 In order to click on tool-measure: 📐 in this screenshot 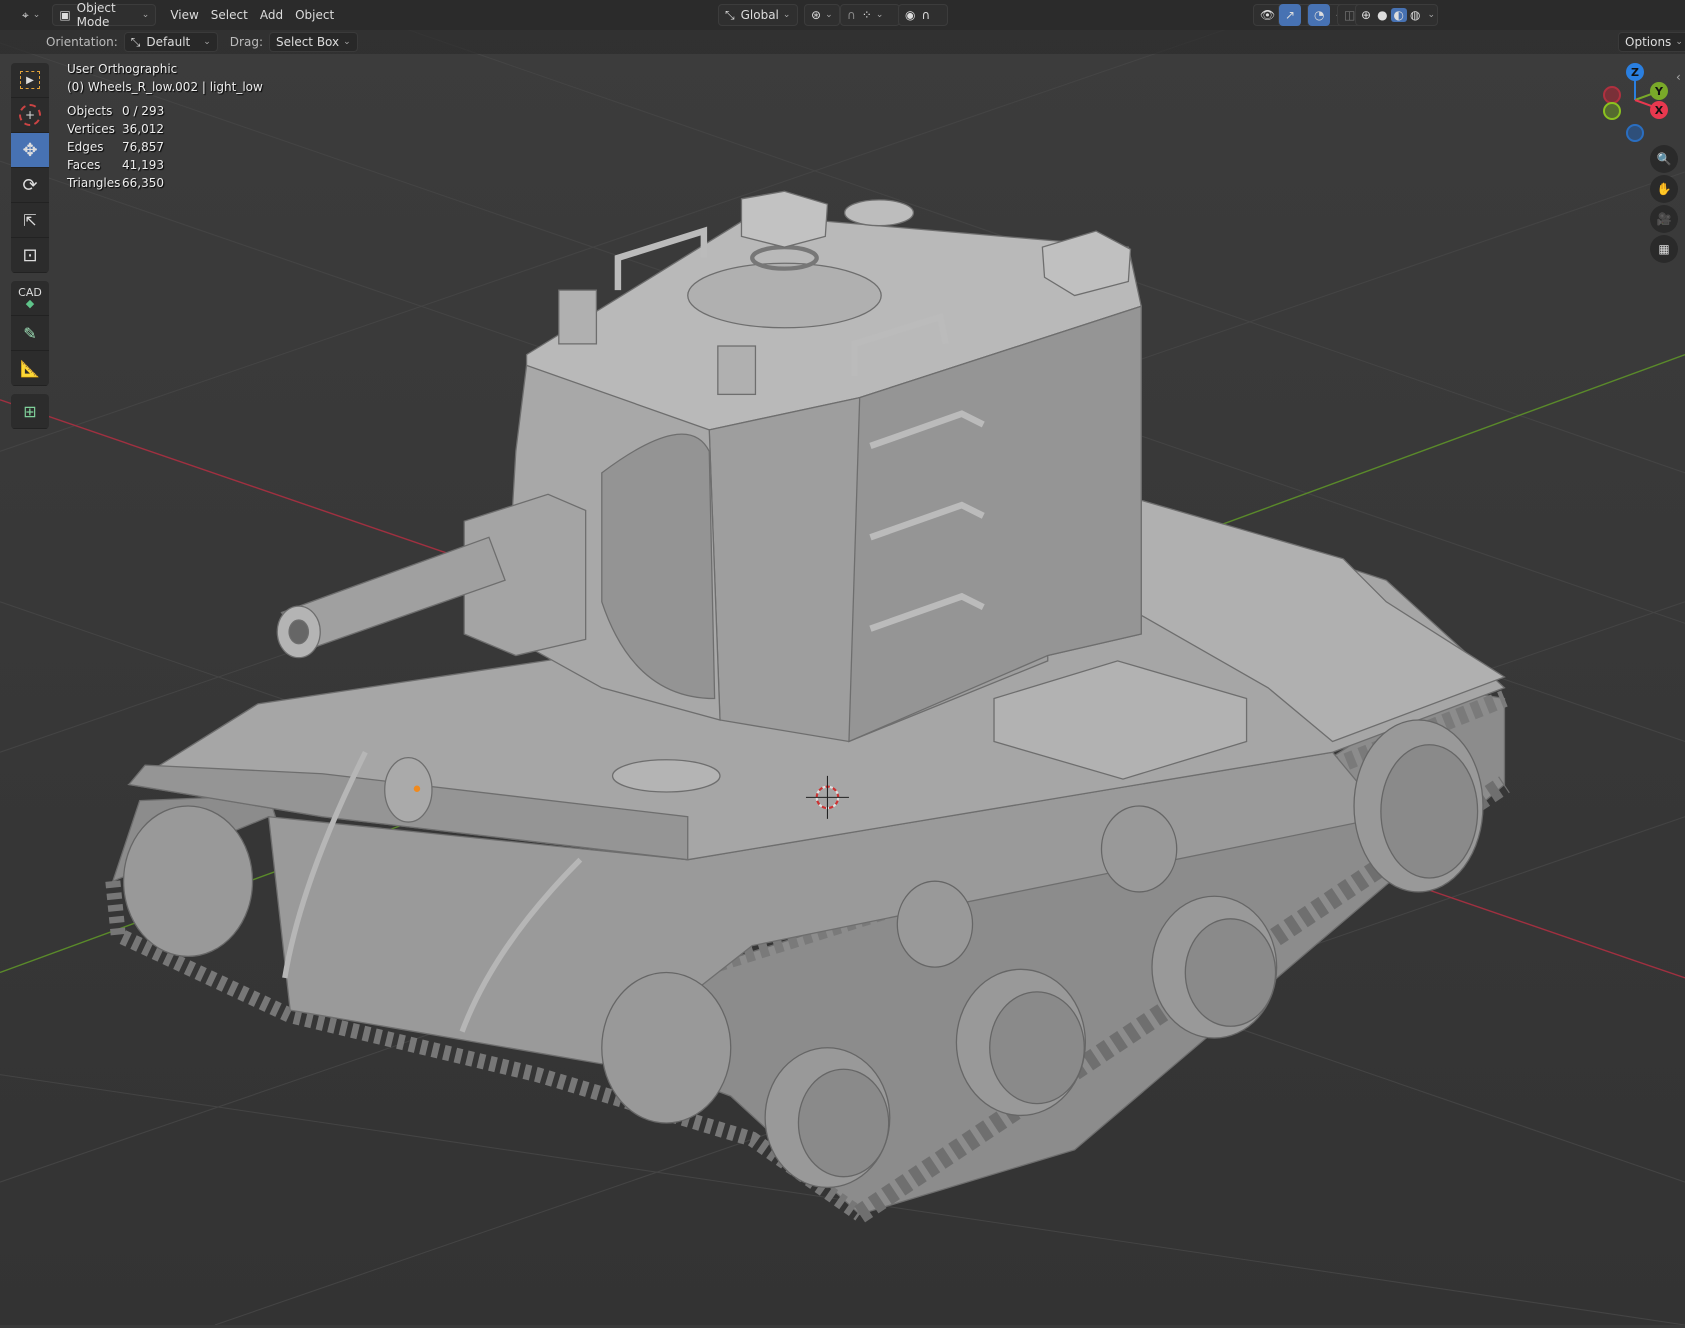, I will do `click(30, 368)`.